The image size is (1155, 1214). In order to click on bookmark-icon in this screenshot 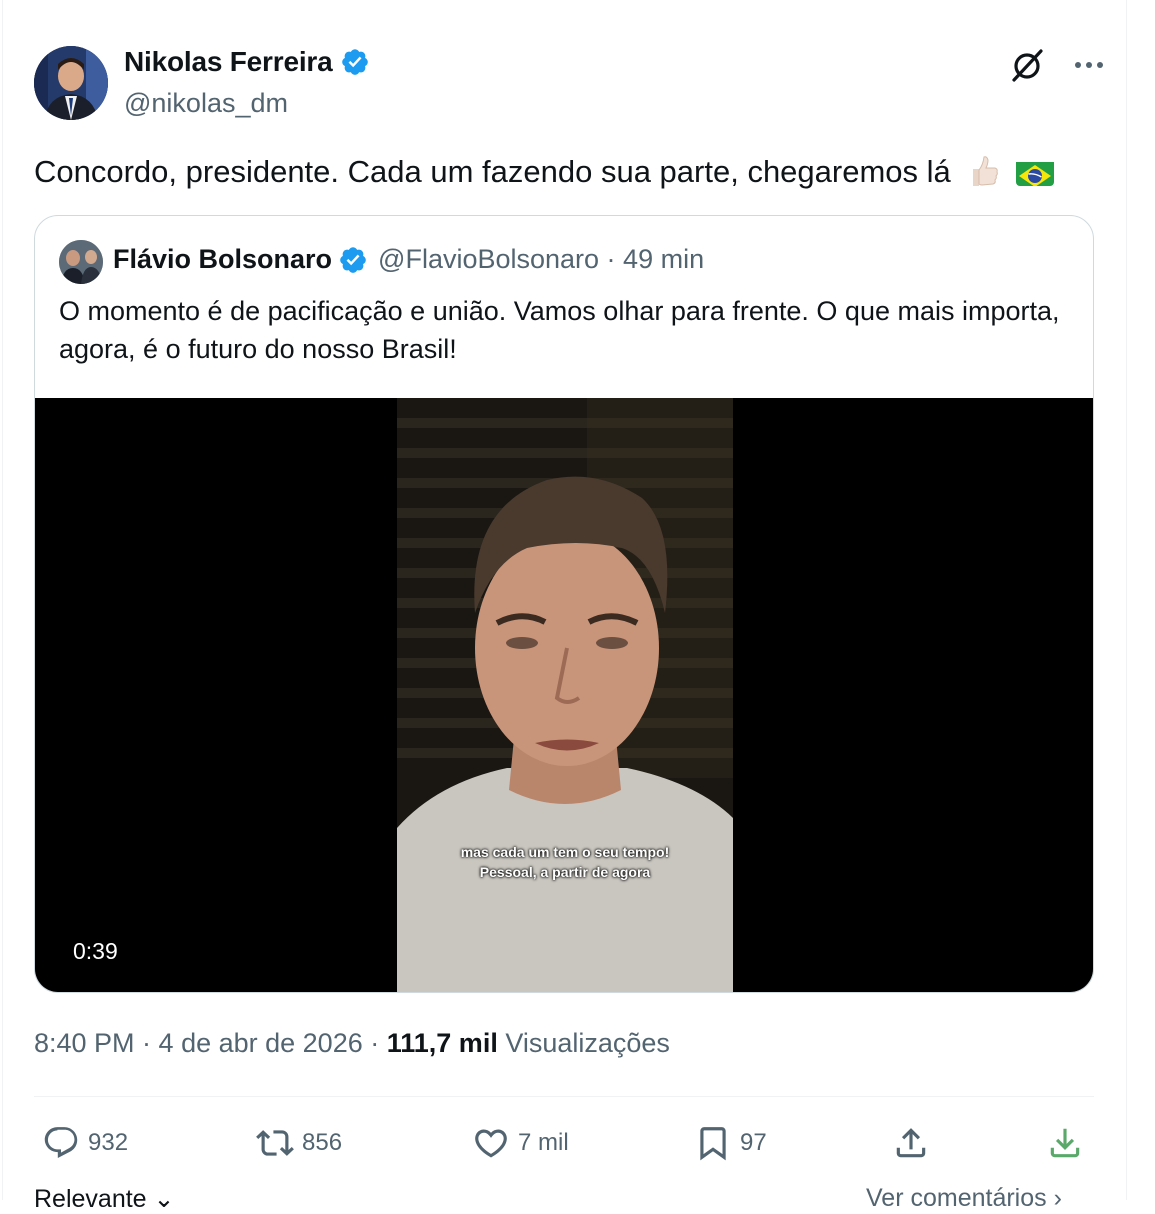, I will do `click(713, 1144)`.